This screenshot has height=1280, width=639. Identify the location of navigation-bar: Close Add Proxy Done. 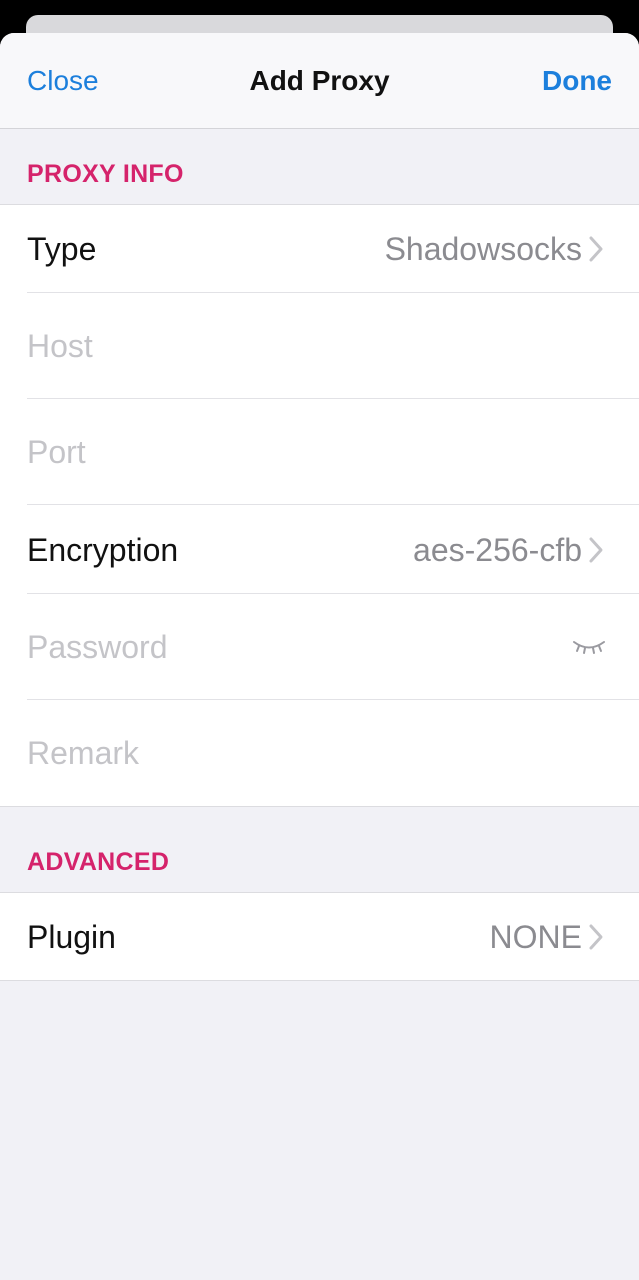
(319, 81).